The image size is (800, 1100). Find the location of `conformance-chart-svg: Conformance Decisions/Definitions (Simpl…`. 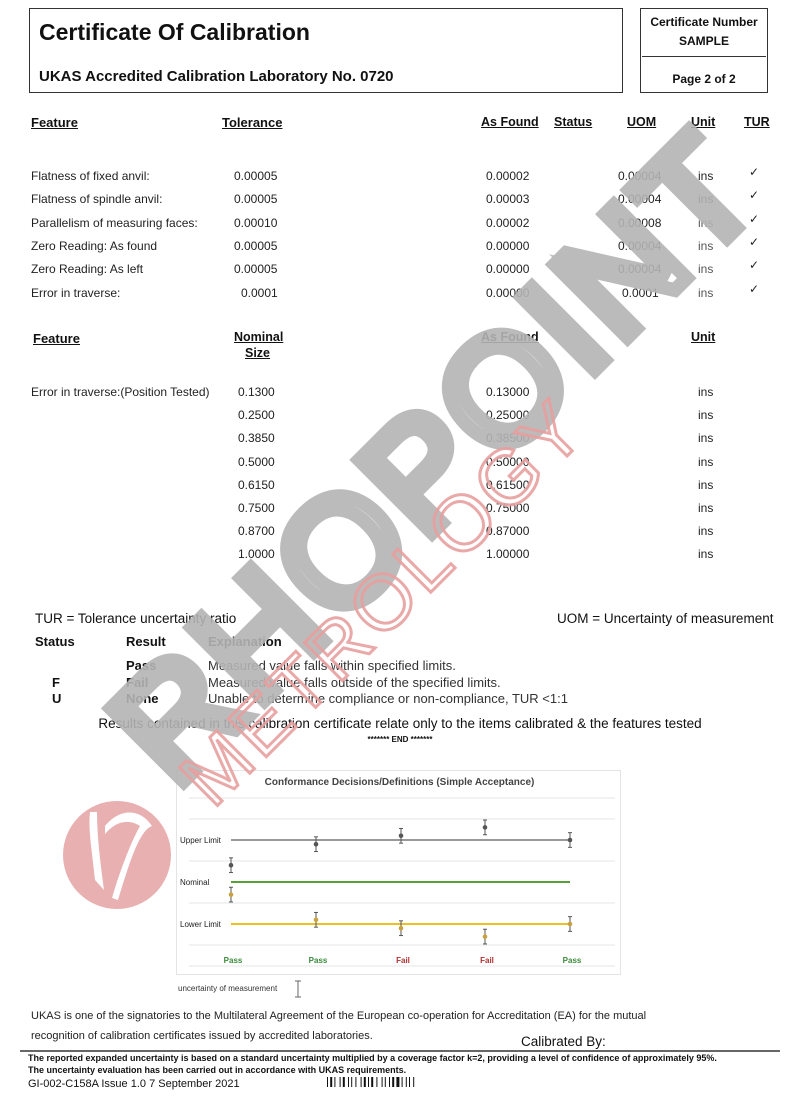

conformance-chart-svg: Conformance Decisions/Definitions (Simpl… is located at coordinates (397, 872).